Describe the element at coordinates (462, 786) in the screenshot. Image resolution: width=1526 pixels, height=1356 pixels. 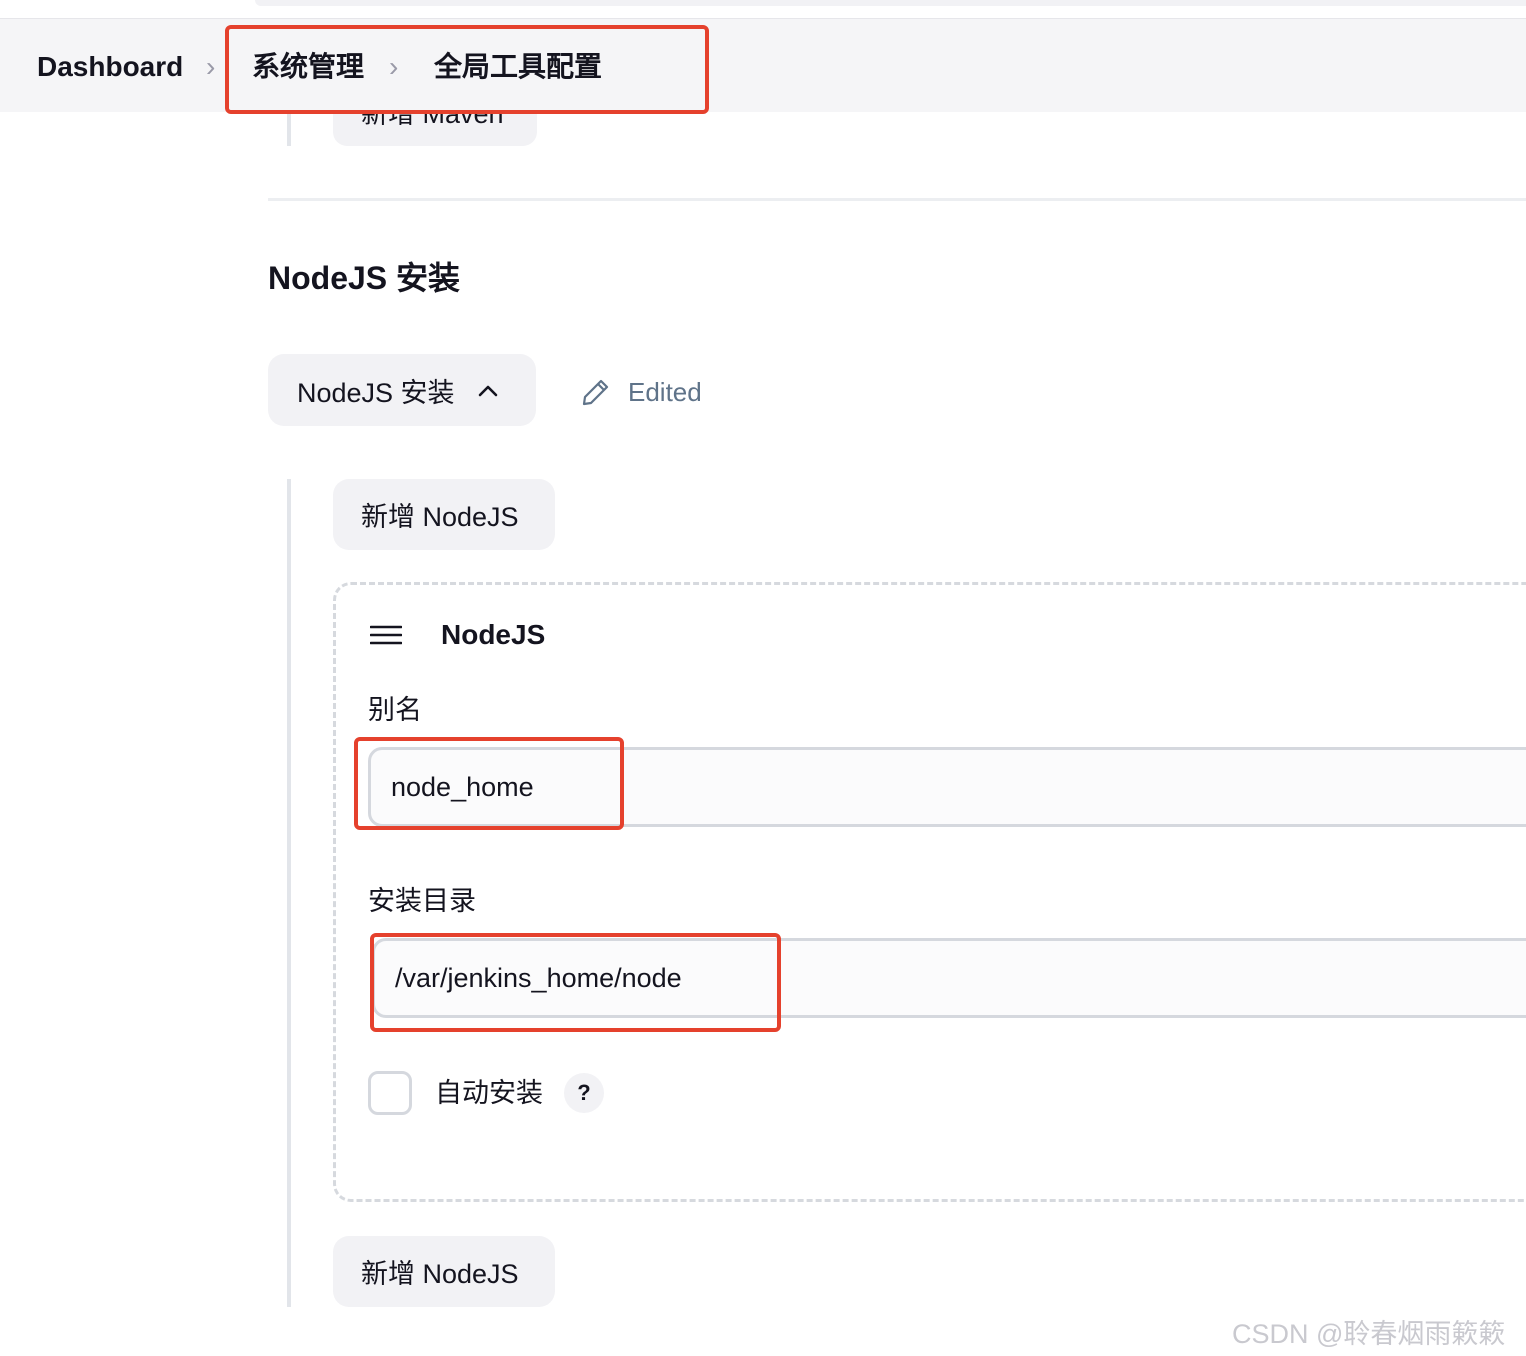
I see `alias-value: node_home` at that location.